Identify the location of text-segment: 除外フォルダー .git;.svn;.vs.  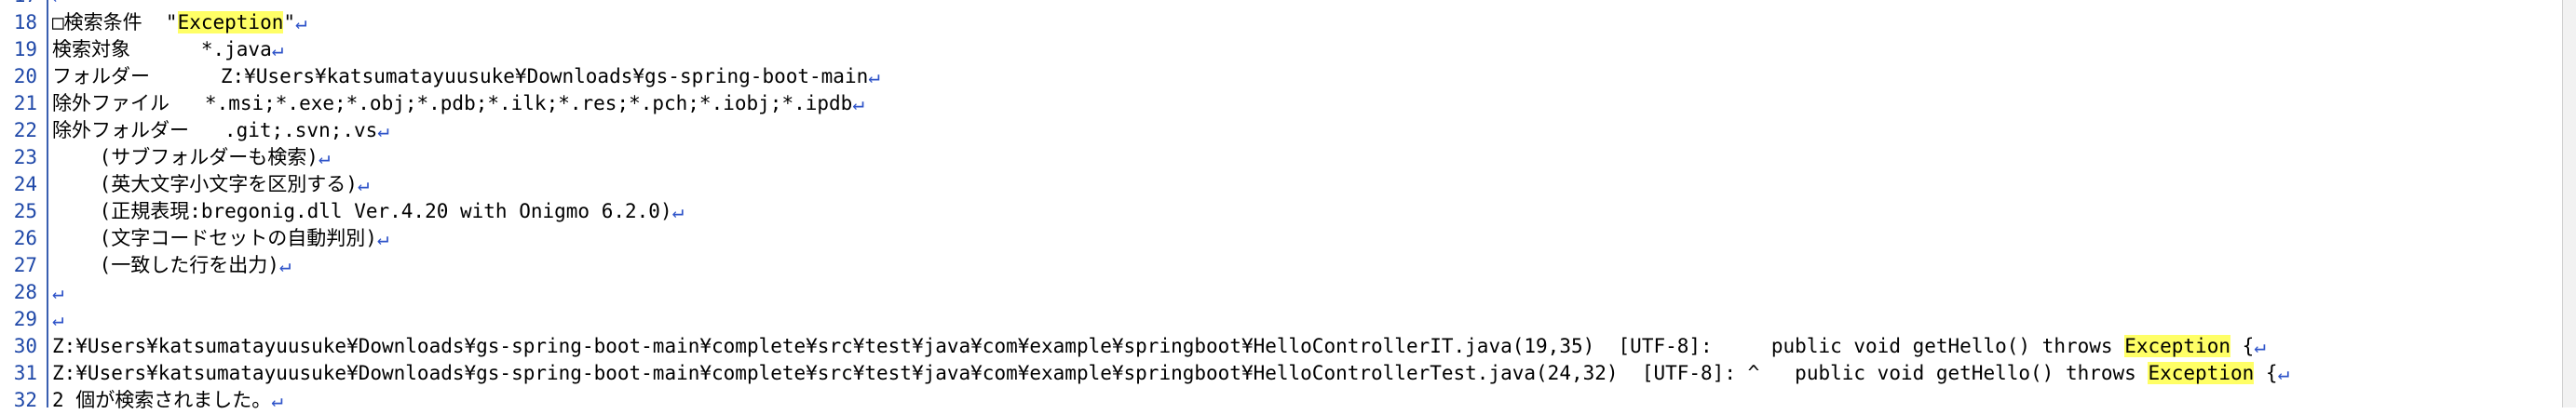
(215, 130).